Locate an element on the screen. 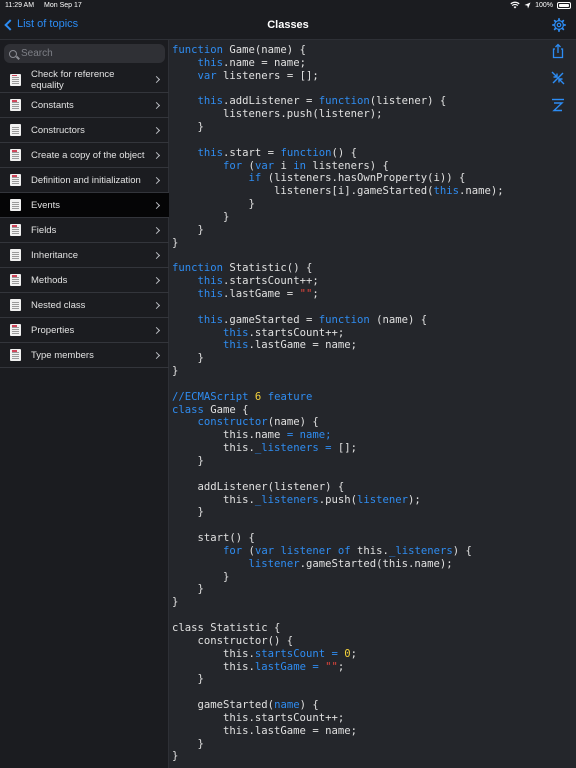 This screenshot has width=576, height=768. sidebar-item: Check for reference equality is located at coordinates (84, 80).